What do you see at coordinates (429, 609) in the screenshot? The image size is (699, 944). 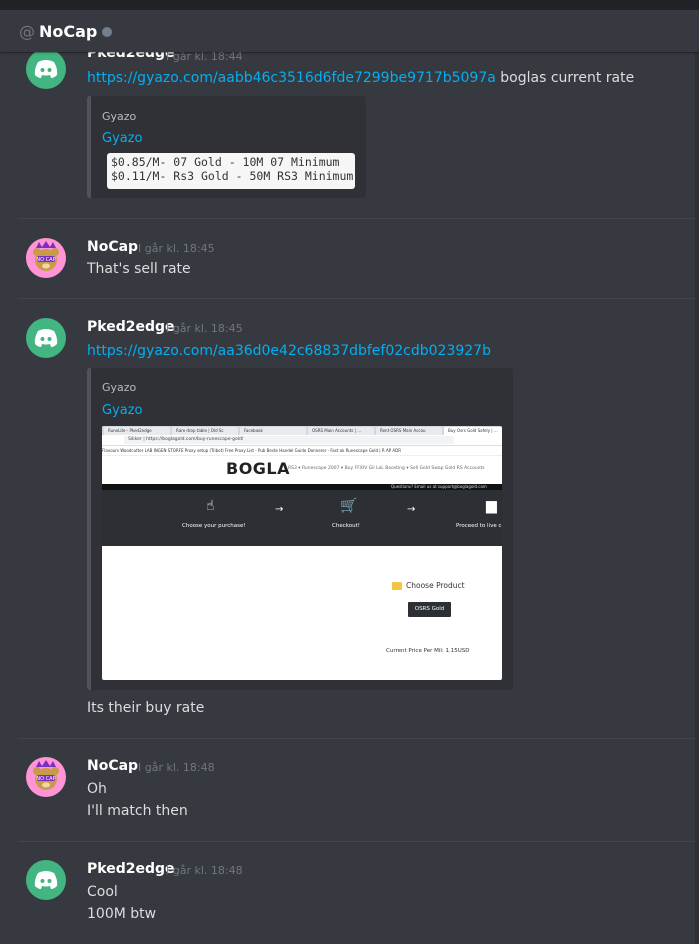 I see `osrs-gold-button: OSRS Gold` at bounding box center [429, 609].